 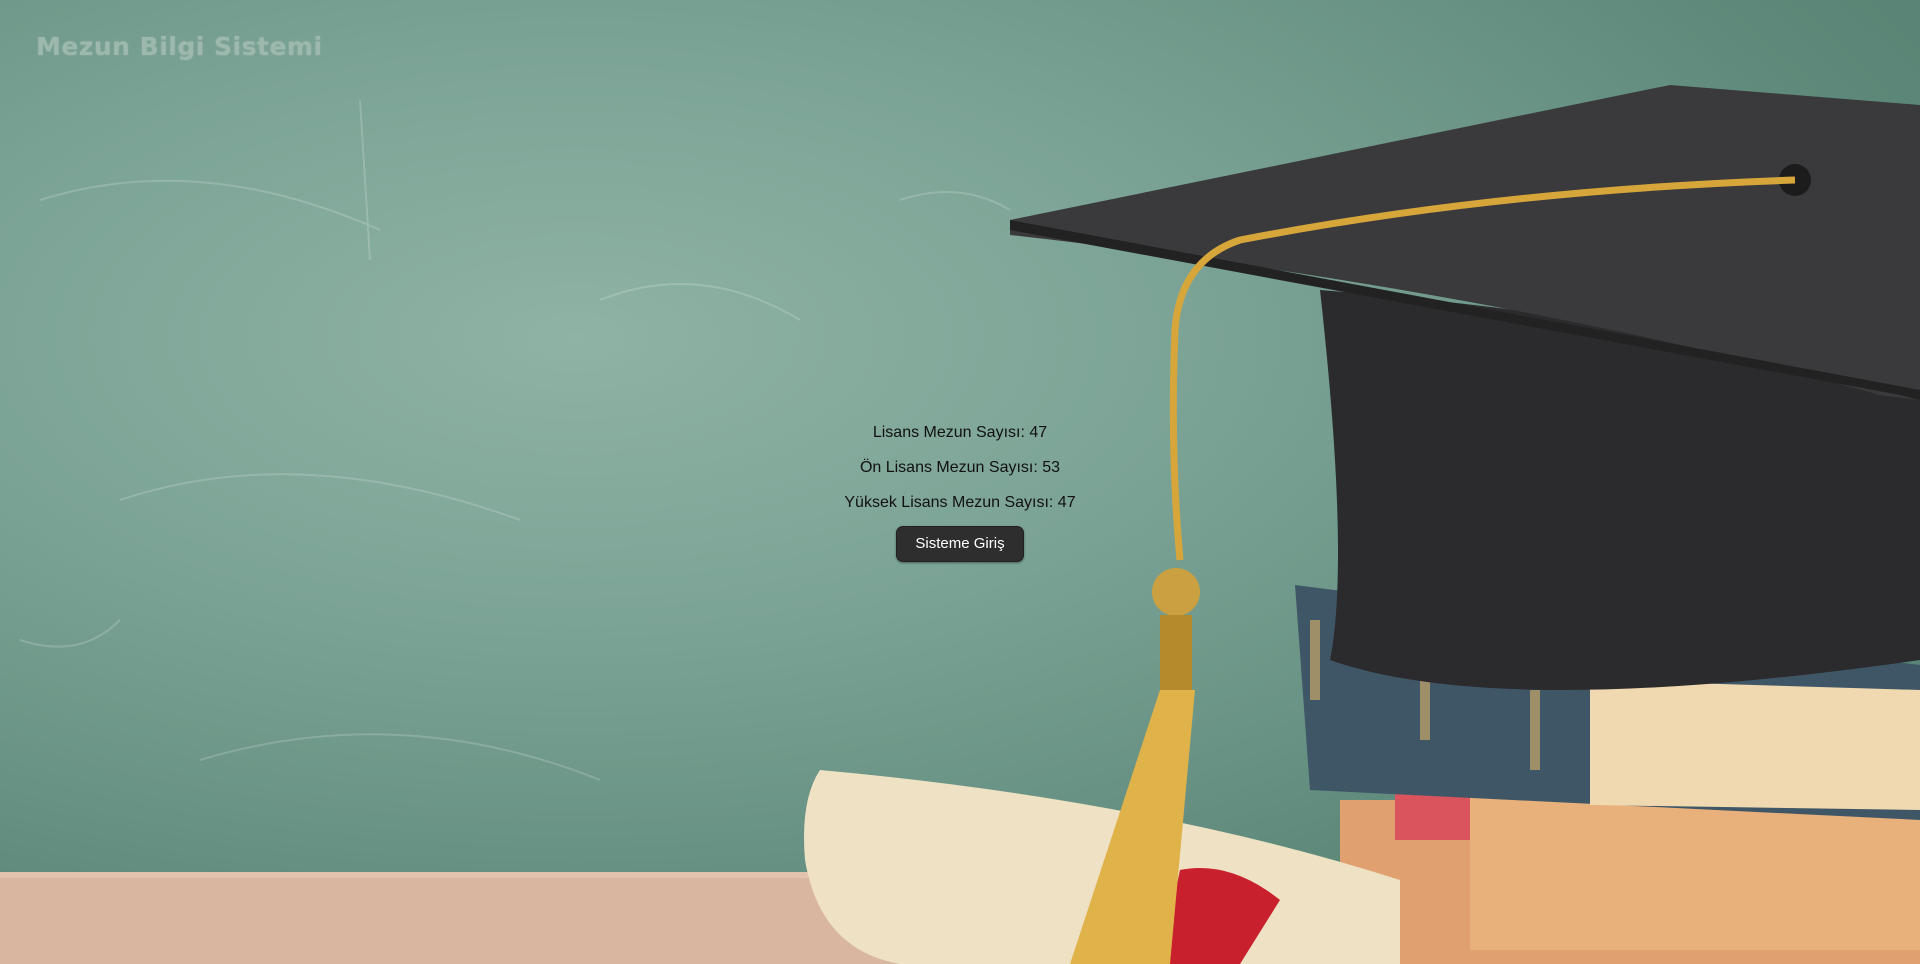 I want to click on associate-graduate-count: Ön Lisans Mezun Sayısı: 53, so click(x=960, y=467).